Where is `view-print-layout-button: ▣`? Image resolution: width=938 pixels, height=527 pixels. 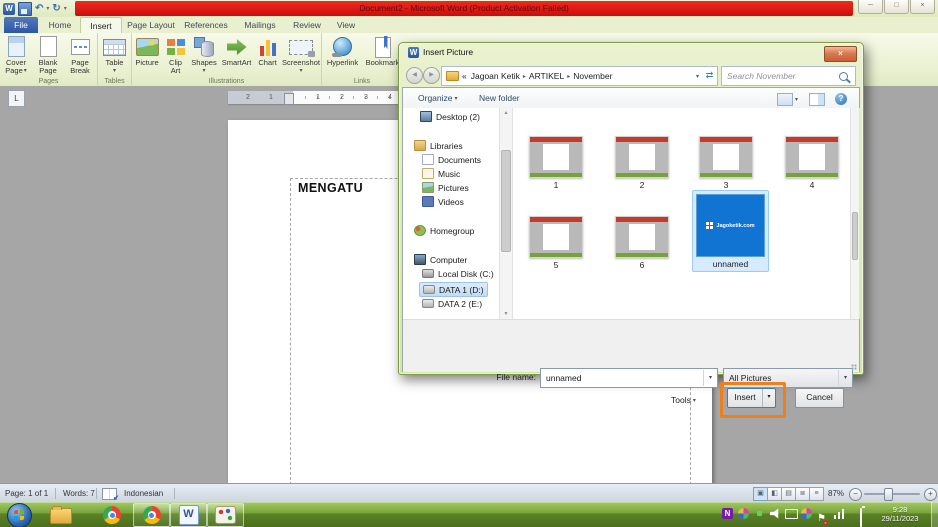 view-print-layout-button: ▣ is located at coordinates (760, 494).